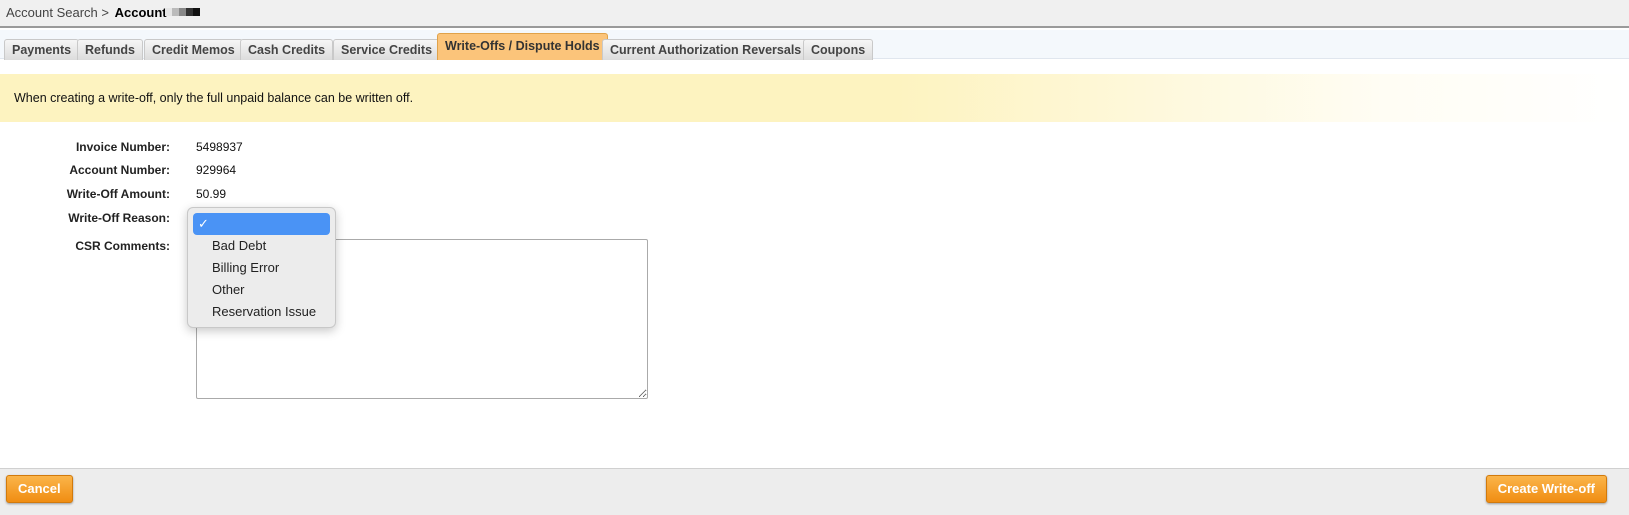  Describe the element at coordinates (450, 220) in the screenshot. I see `write-off-reason-row: Write-Off Reason:` at that location.